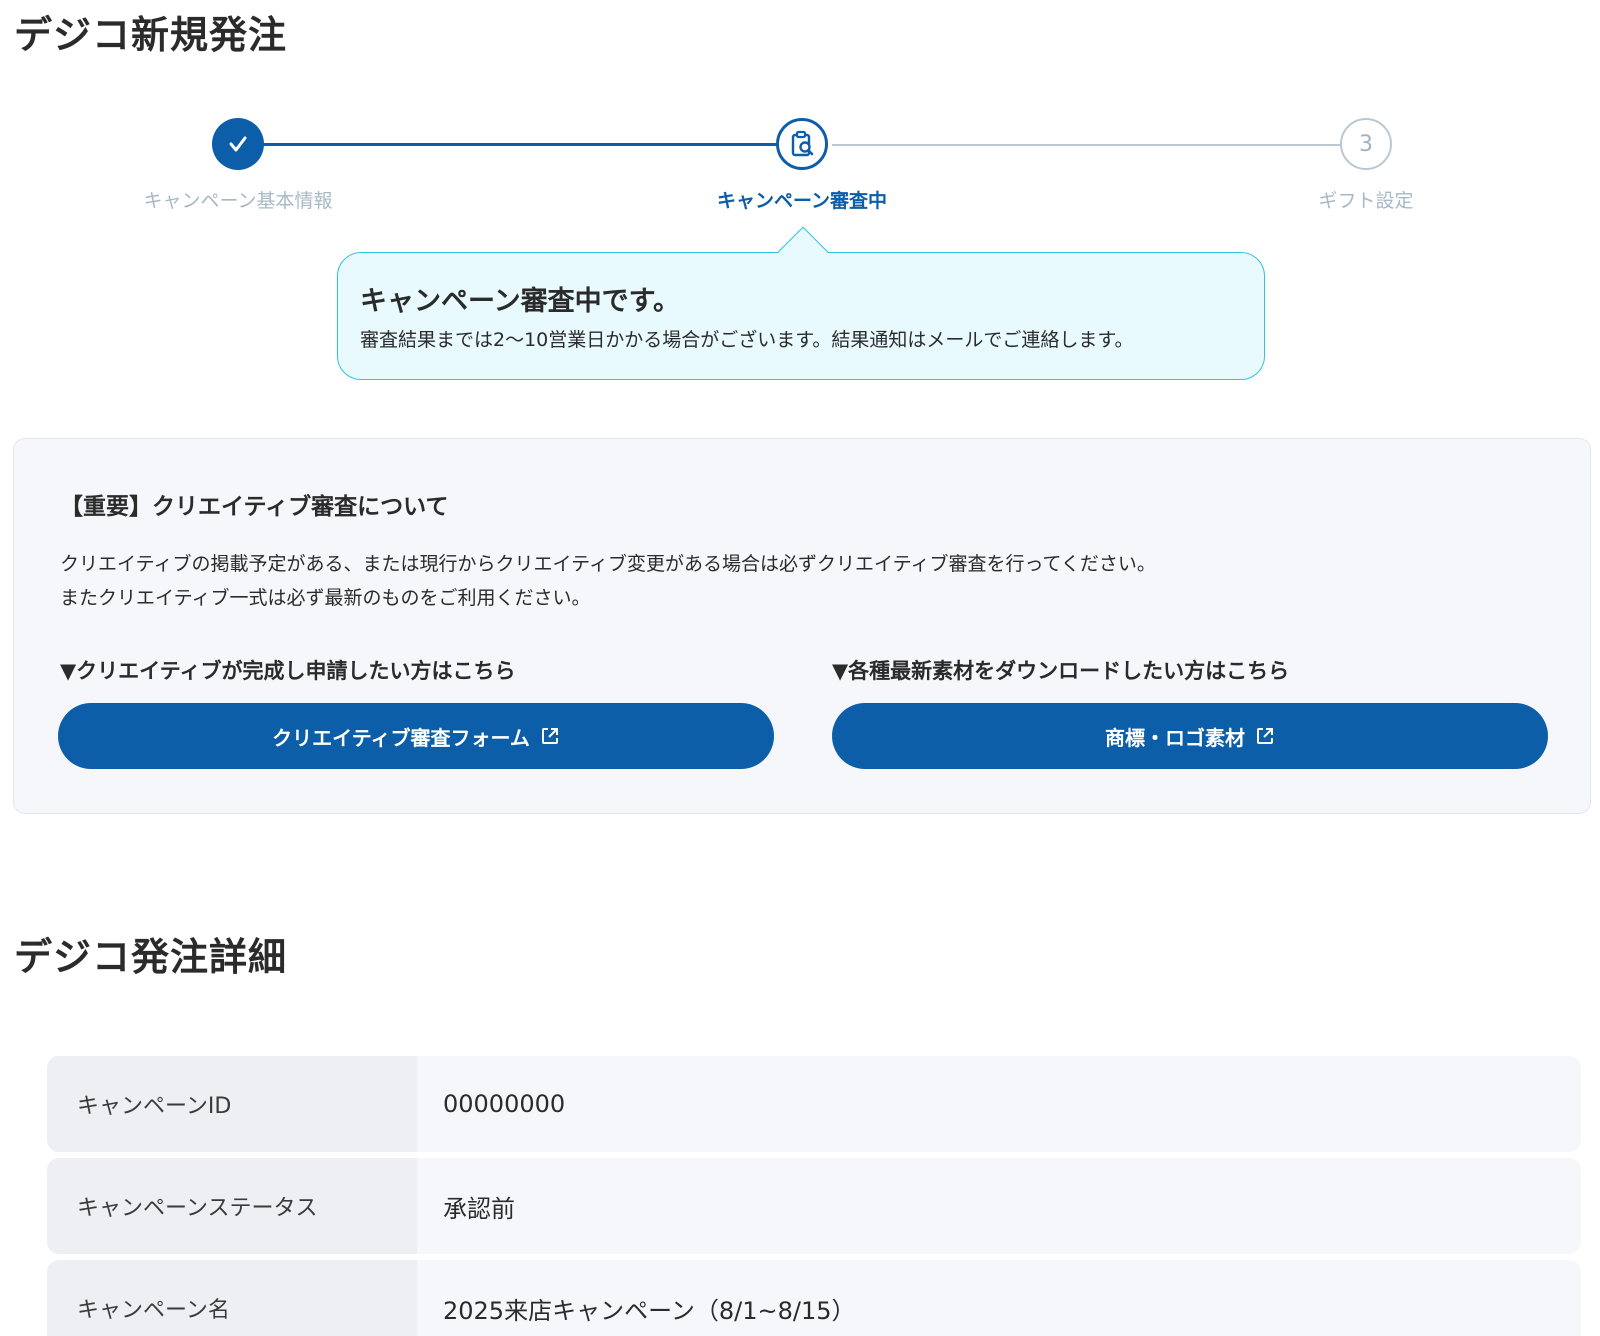  What do you see at coordinates (232, 1206) in the screenshot?
I see `detail-key: キャンペーンステータス` at bounding box center [232, 1206].